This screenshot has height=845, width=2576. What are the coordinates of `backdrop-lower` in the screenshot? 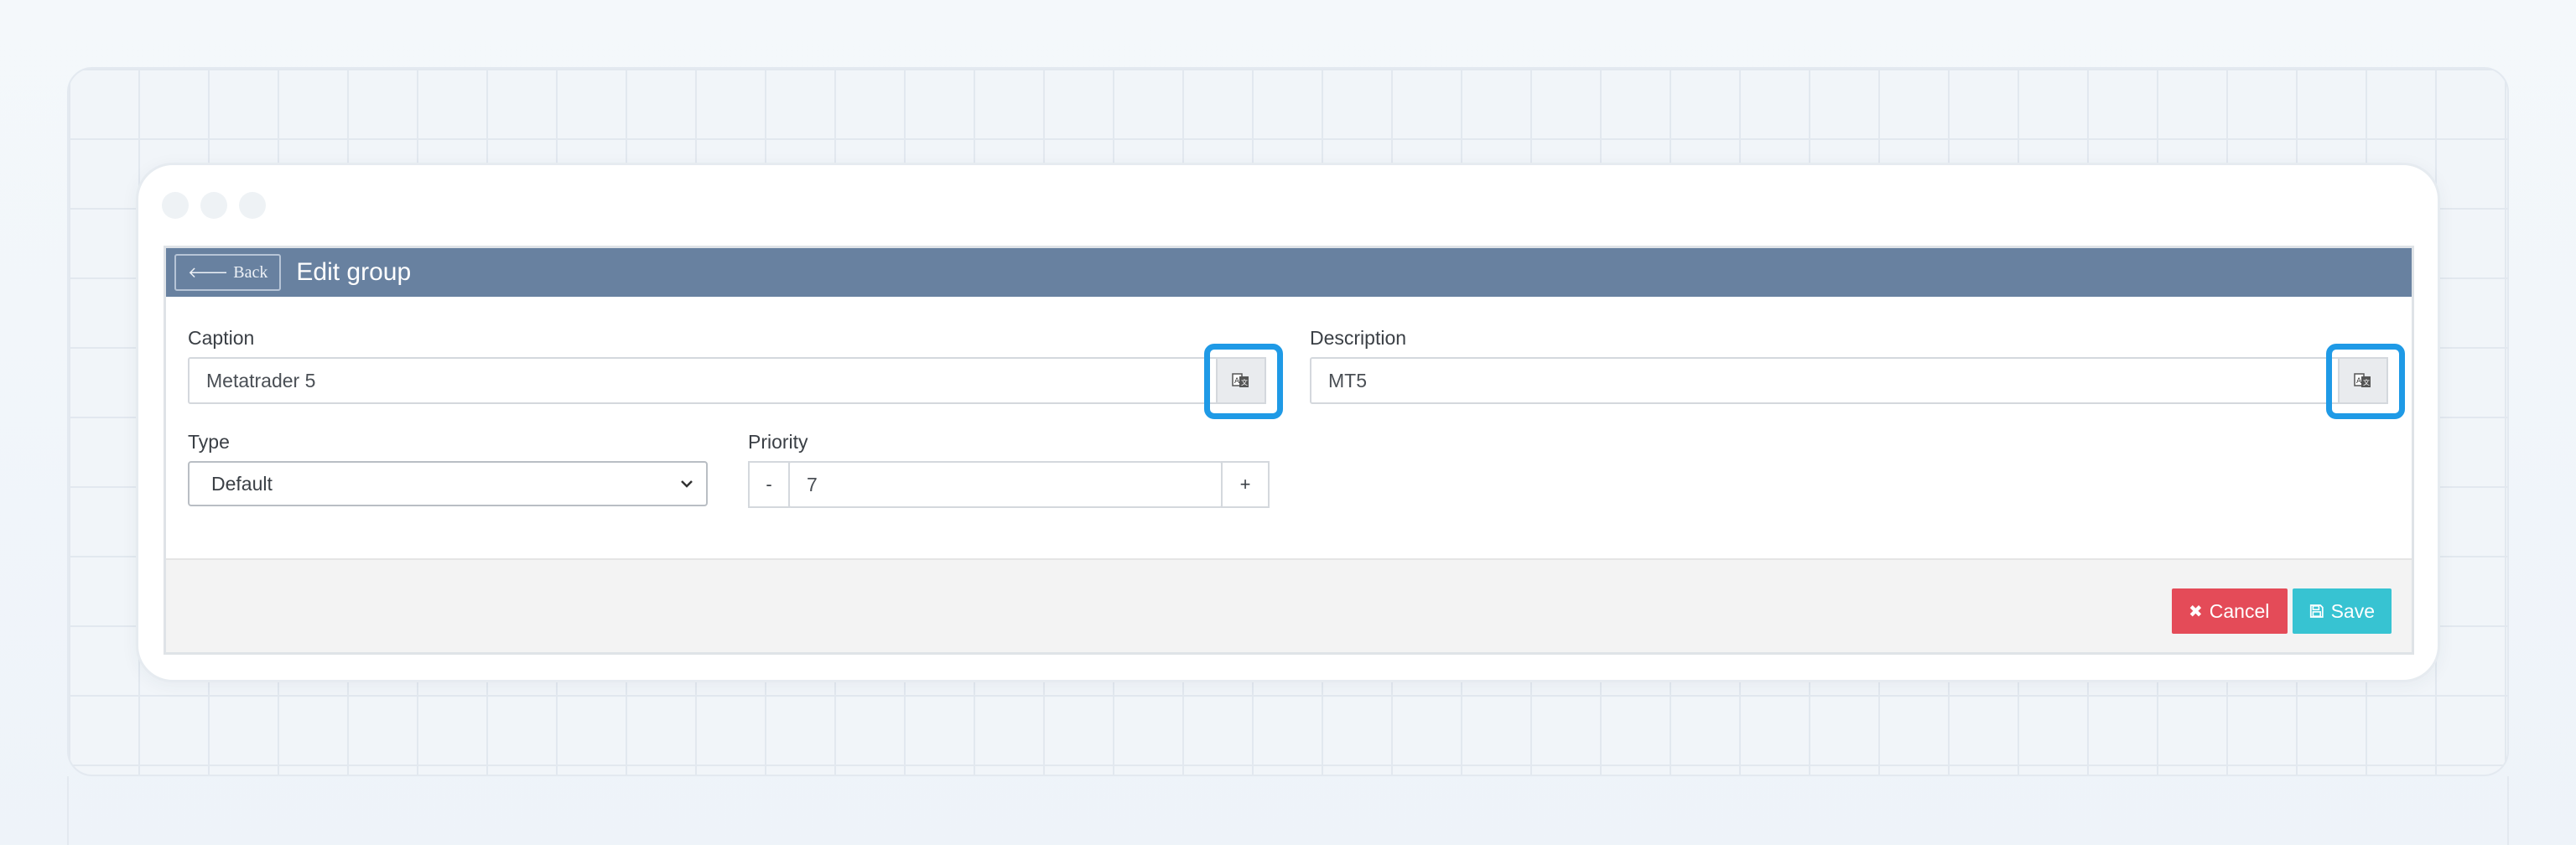 It's located at (1288, 810).